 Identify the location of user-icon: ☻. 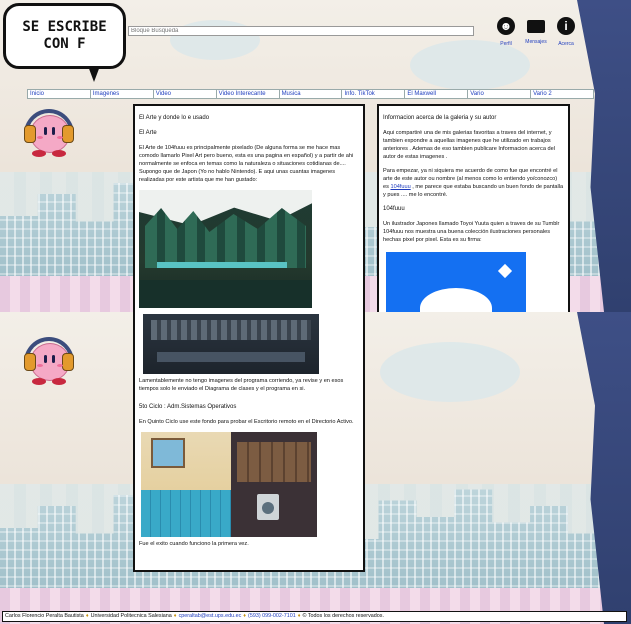
(506, 26).